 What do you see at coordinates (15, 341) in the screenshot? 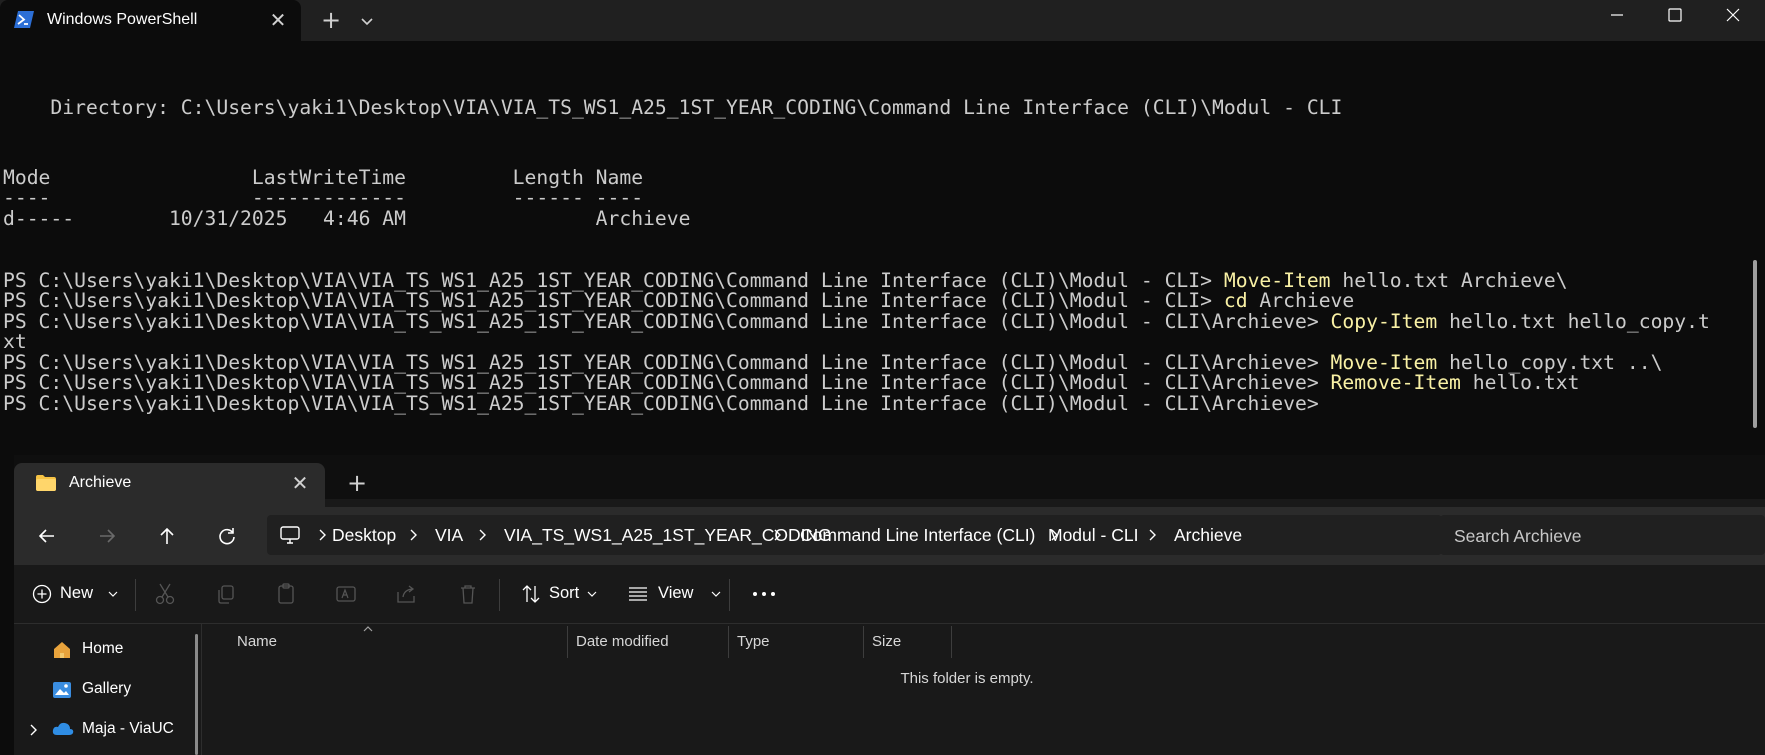
I see `command-line: xt` at bounding box center [15, 341].